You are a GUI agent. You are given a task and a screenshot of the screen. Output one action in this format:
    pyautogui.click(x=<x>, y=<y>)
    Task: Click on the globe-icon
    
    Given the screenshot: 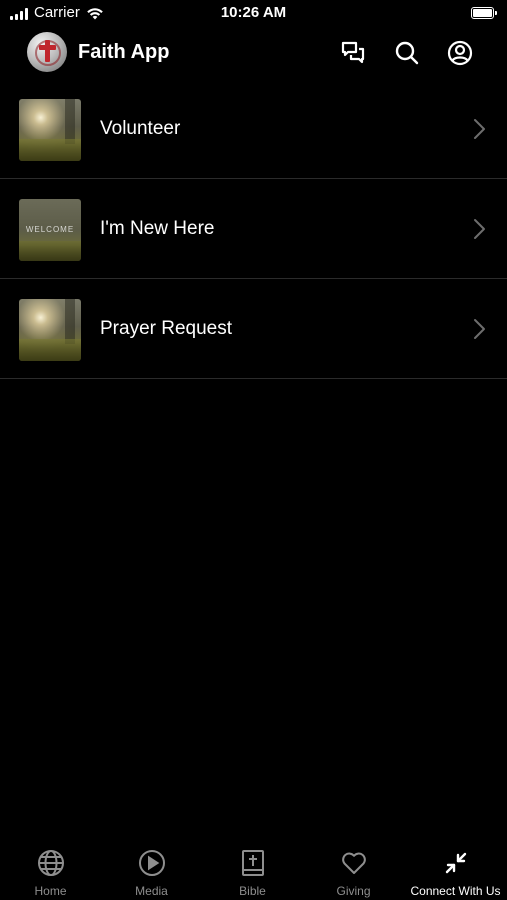 What is the action you would take?
    pyautogui.click(x=50, y=863)
    